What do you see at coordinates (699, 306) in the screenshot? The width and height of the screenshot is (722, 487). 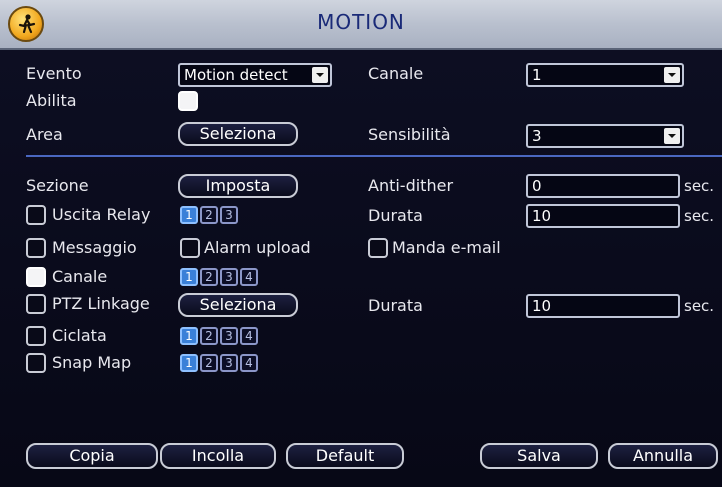 I see `durata-unit-2: sec.` at bounding box center [699, 306].